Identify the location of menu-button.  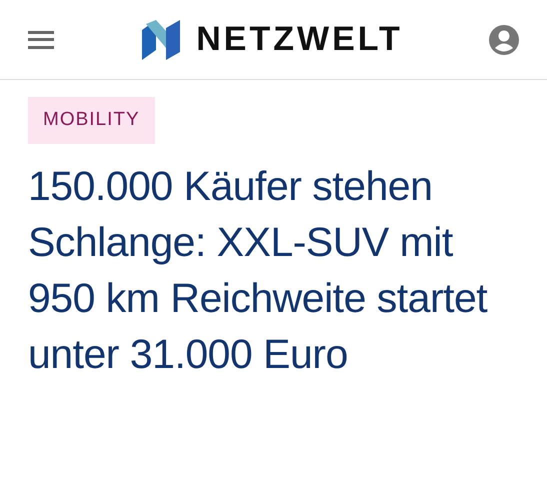
(42, 39).